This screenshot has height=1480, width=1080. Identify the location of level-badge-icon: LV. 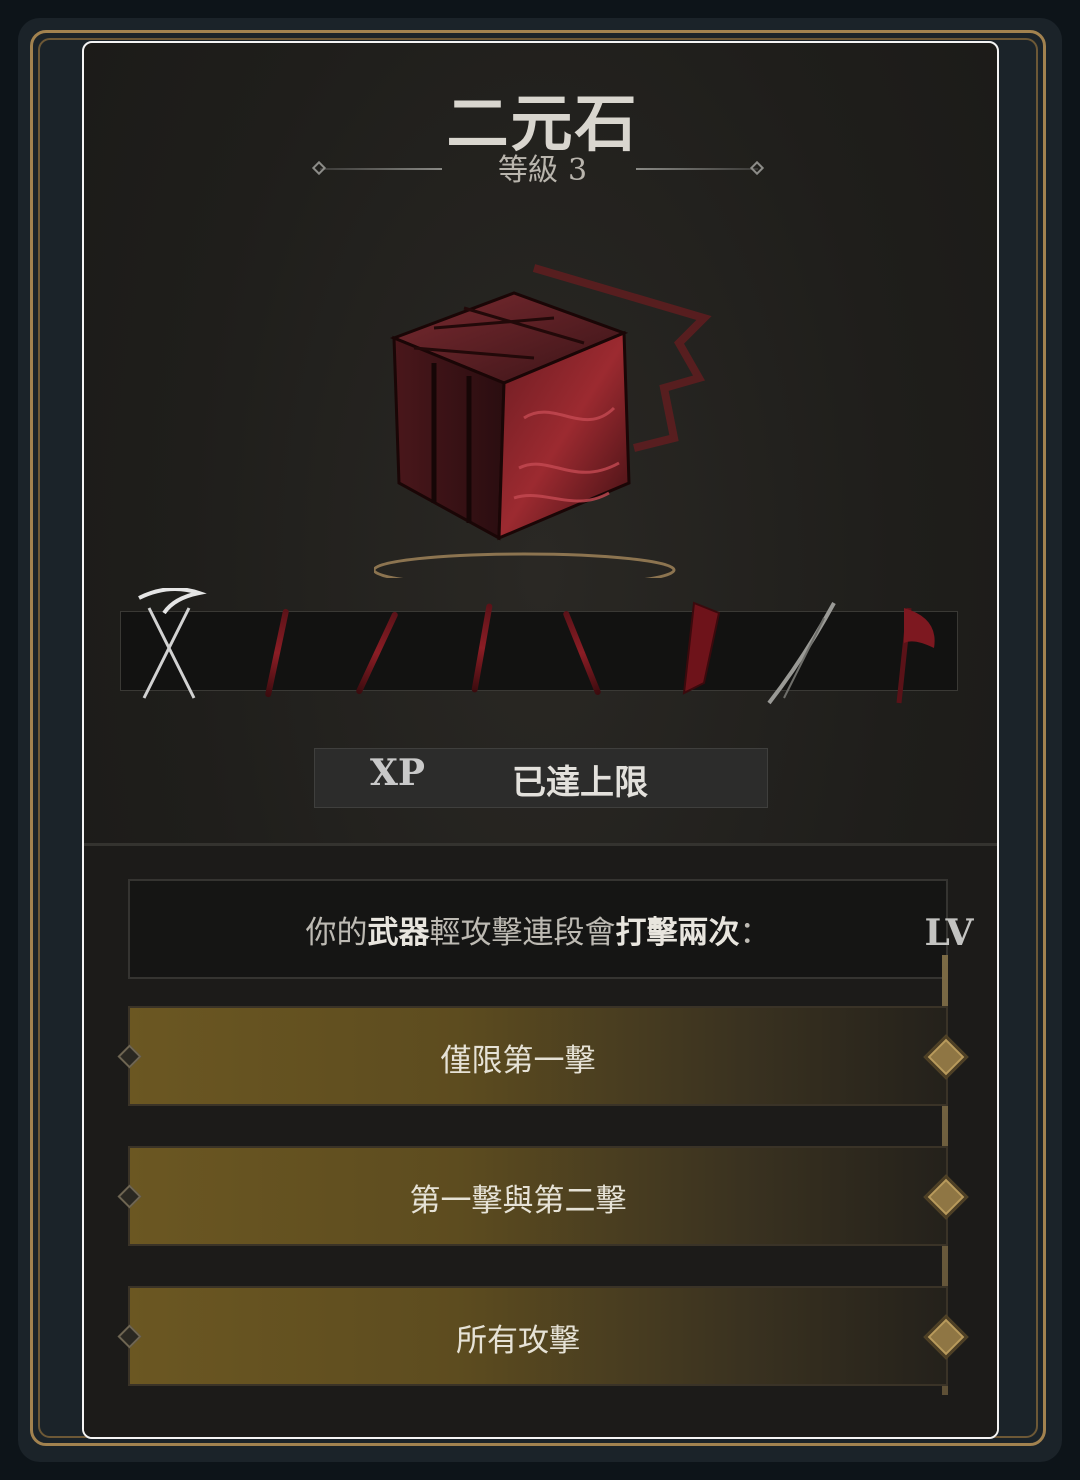
(949, 933).